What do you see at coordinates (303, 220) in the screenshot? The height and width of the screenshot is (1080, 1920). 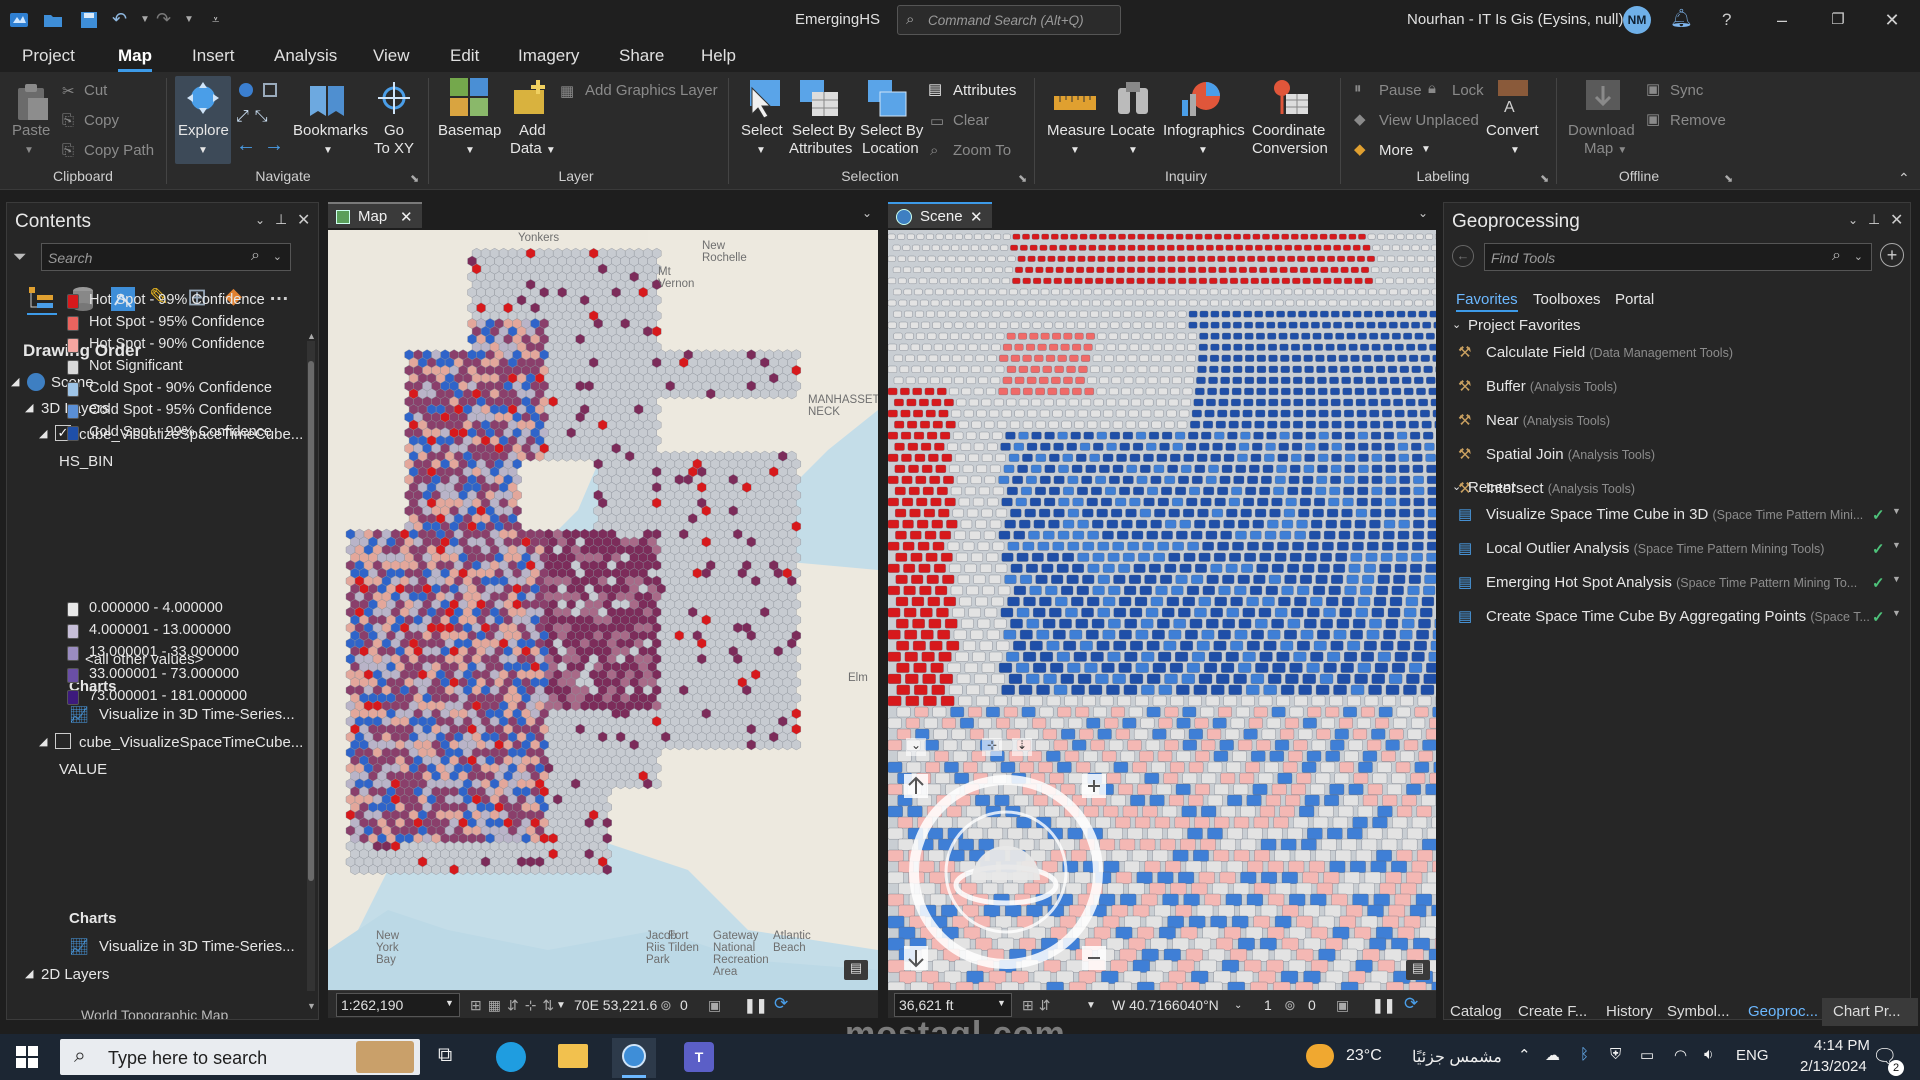 I see `close-pane-icon: ✕` at bounding box center [303, 220].